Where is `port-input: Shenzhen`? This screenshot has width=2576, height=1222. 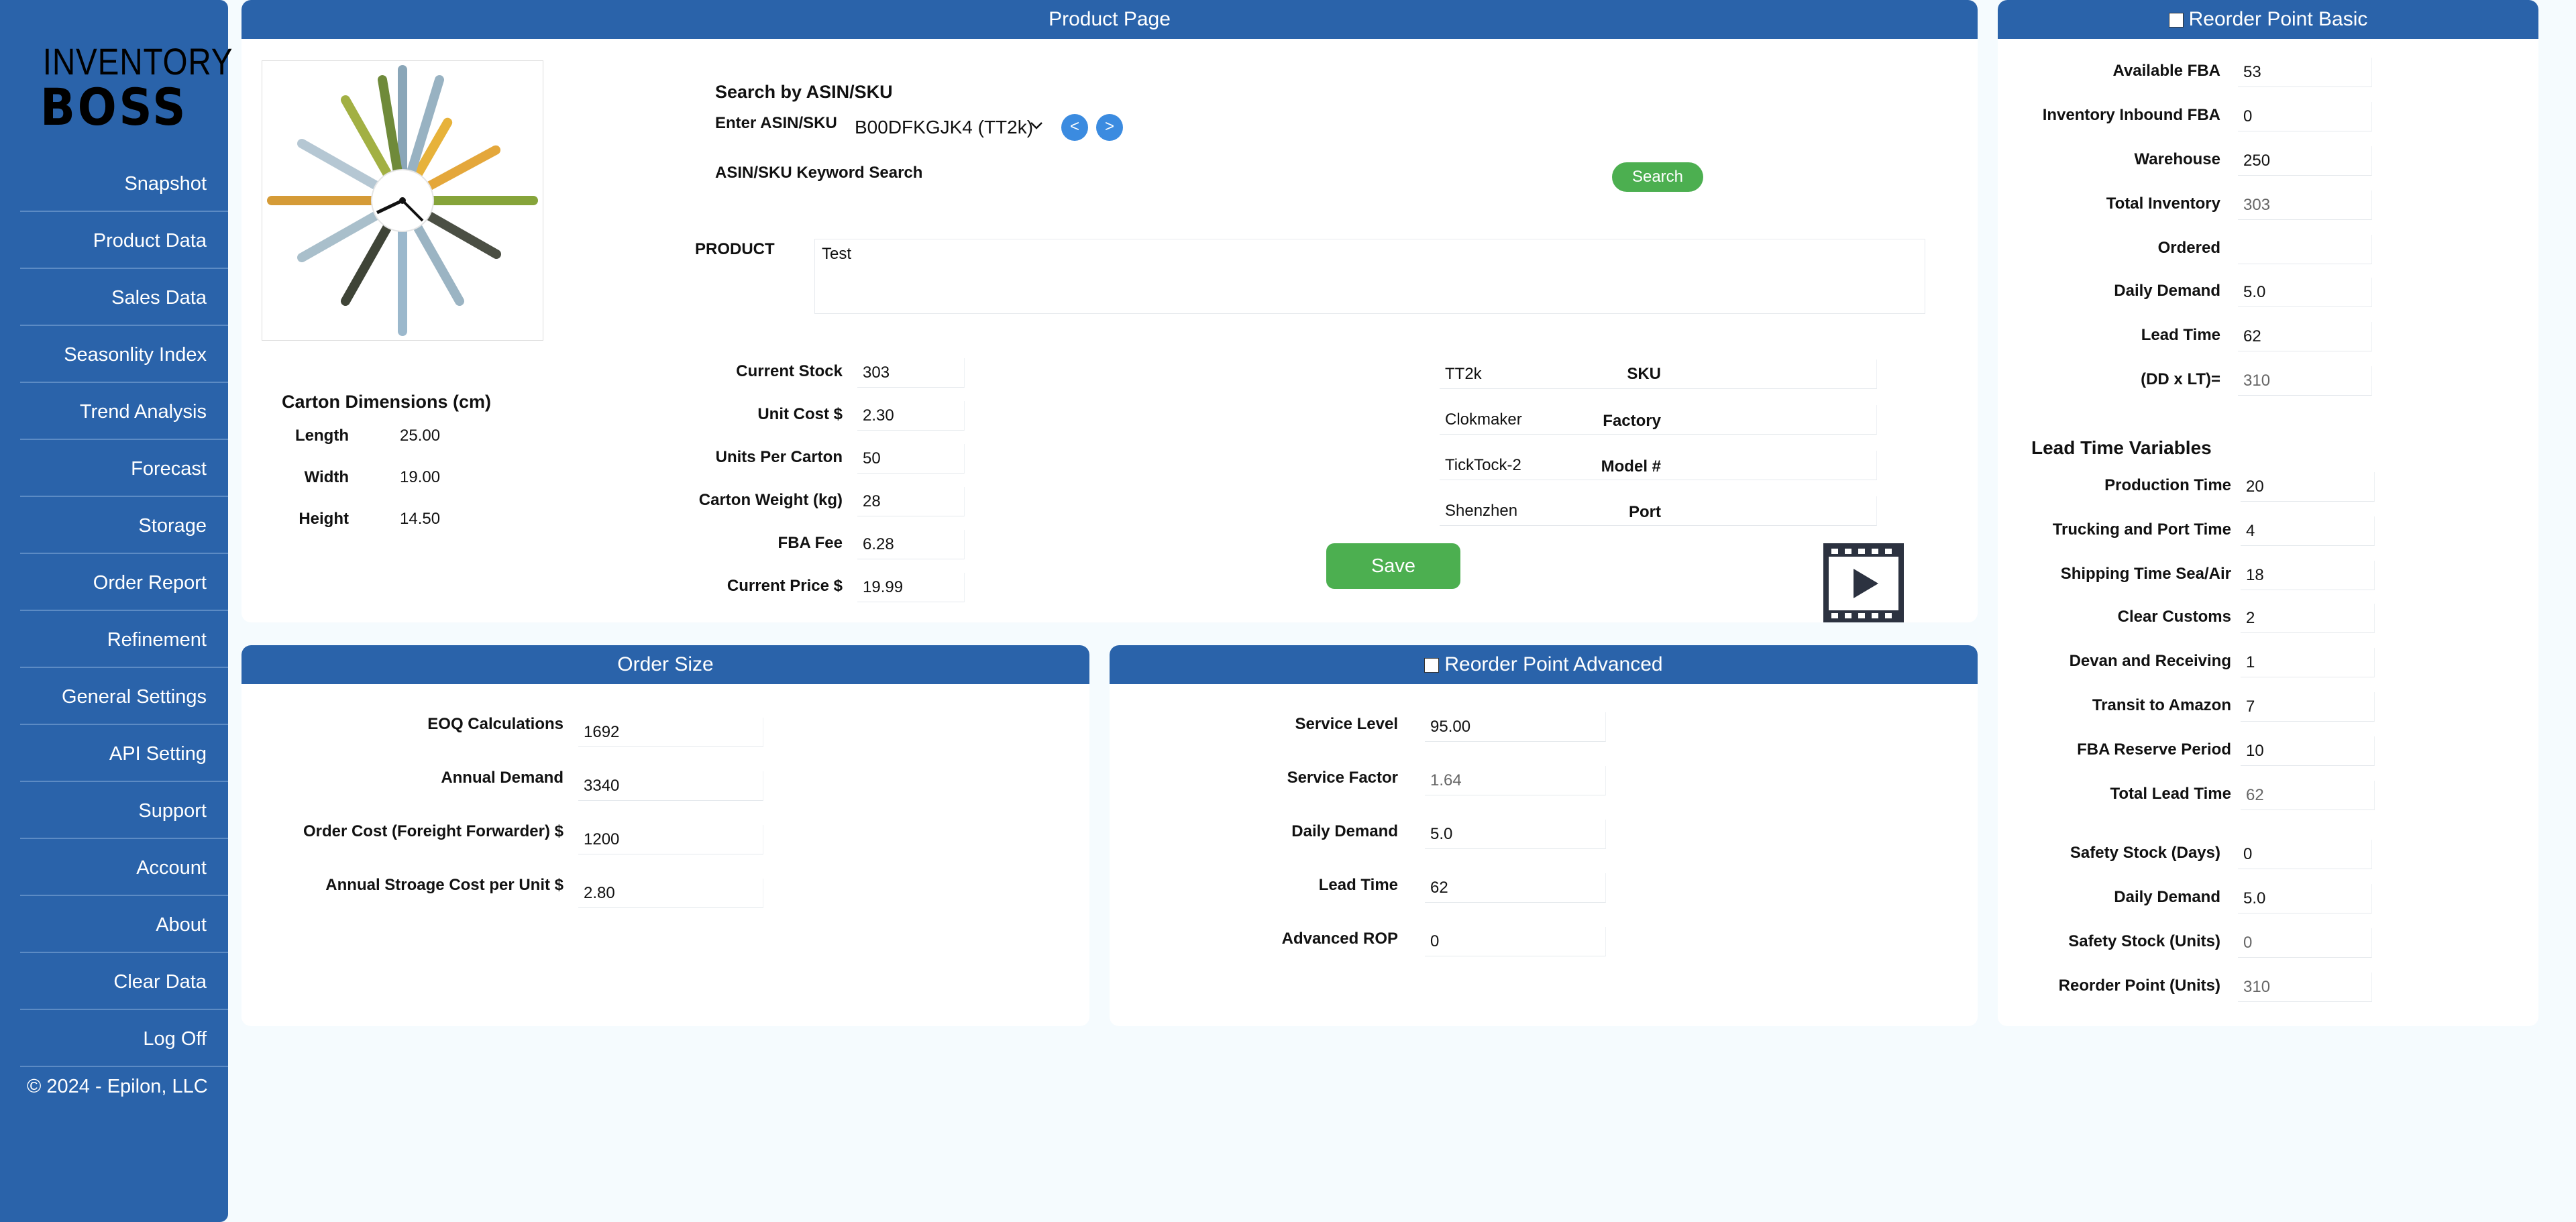
port-input: Shenzhen is located at coordinates (1658, 511).